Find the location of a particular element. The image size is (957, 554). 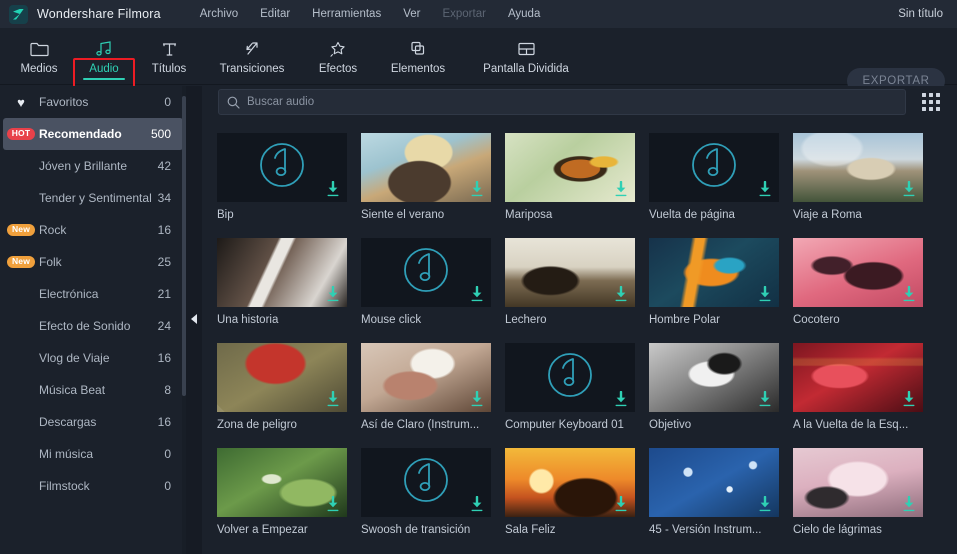

sidebar-item-filmstock: Filmstock 0 is located at coordinates (93, 486).